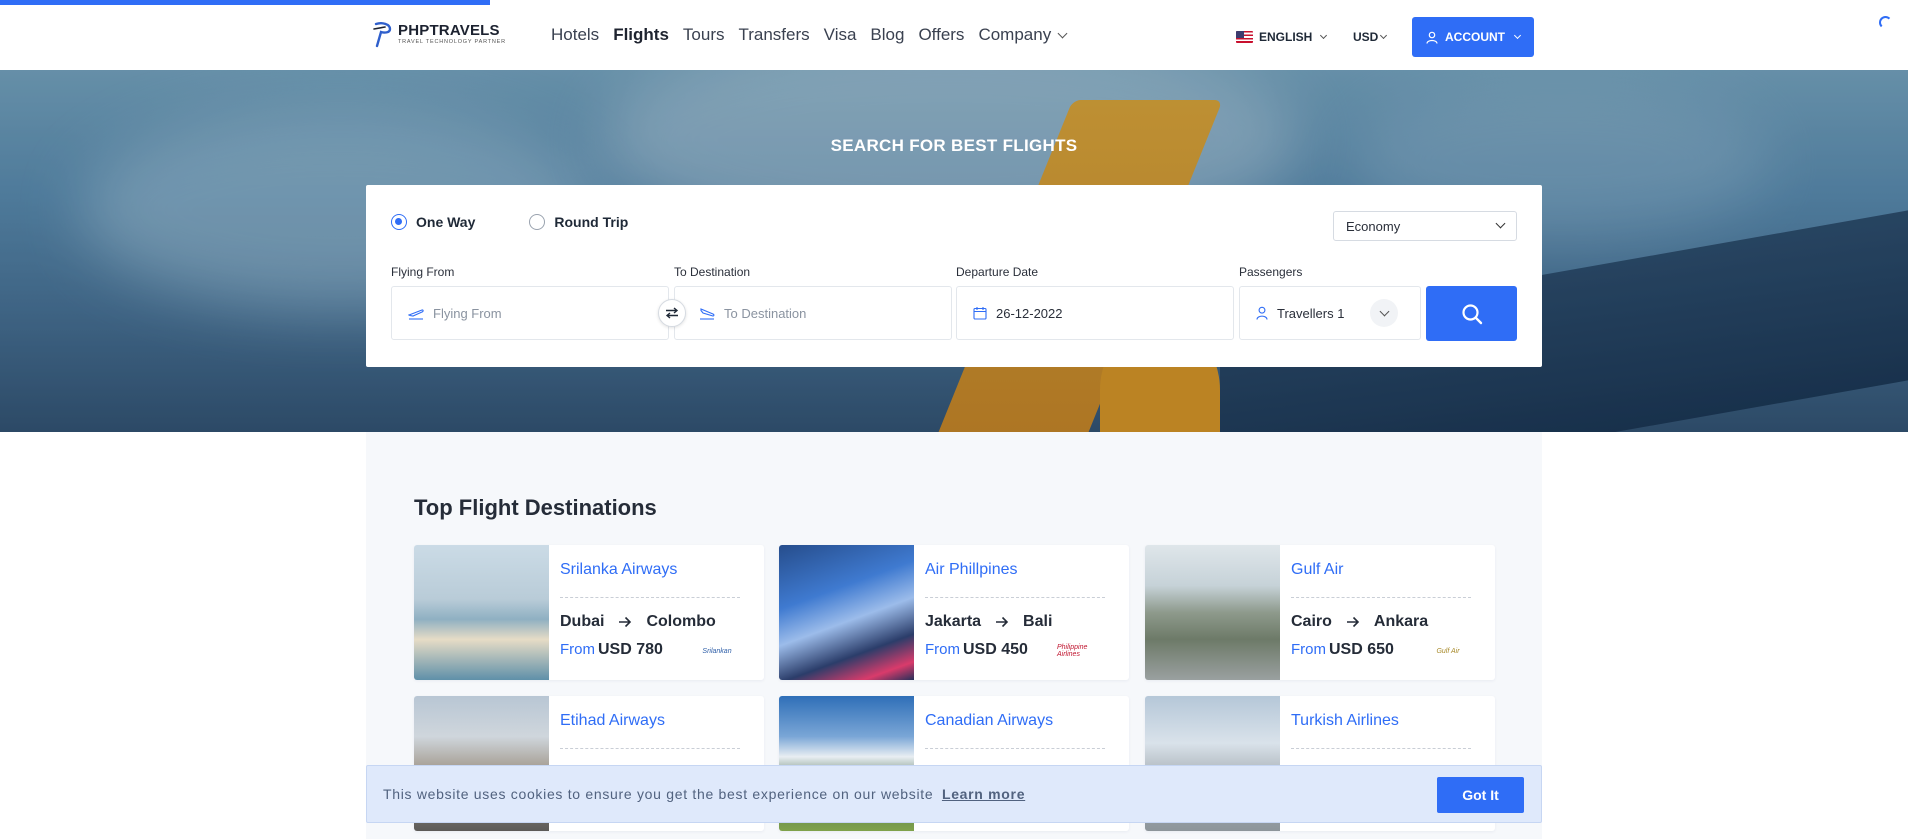 Image resolution: width=1920 pixels, height=839 pixels. I want to click on nav-transfers: Transfers, so click(773, 35).